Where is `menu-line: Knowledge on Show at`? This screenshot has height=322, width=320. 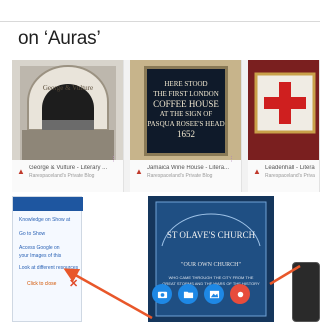 menu-line: Knowledge on Show at is located at coordinates (45, 220).